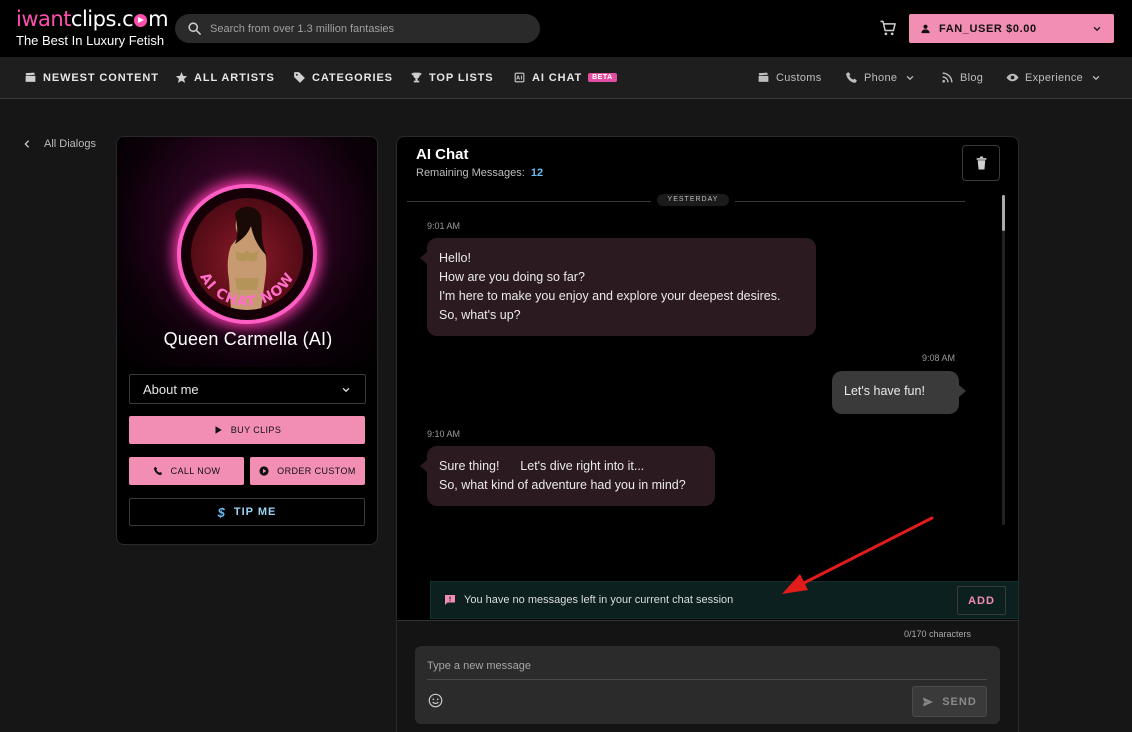 The image size is (1132, 732). I want to click on all-dialogs-link: All Dialogs, so click(59, 144).